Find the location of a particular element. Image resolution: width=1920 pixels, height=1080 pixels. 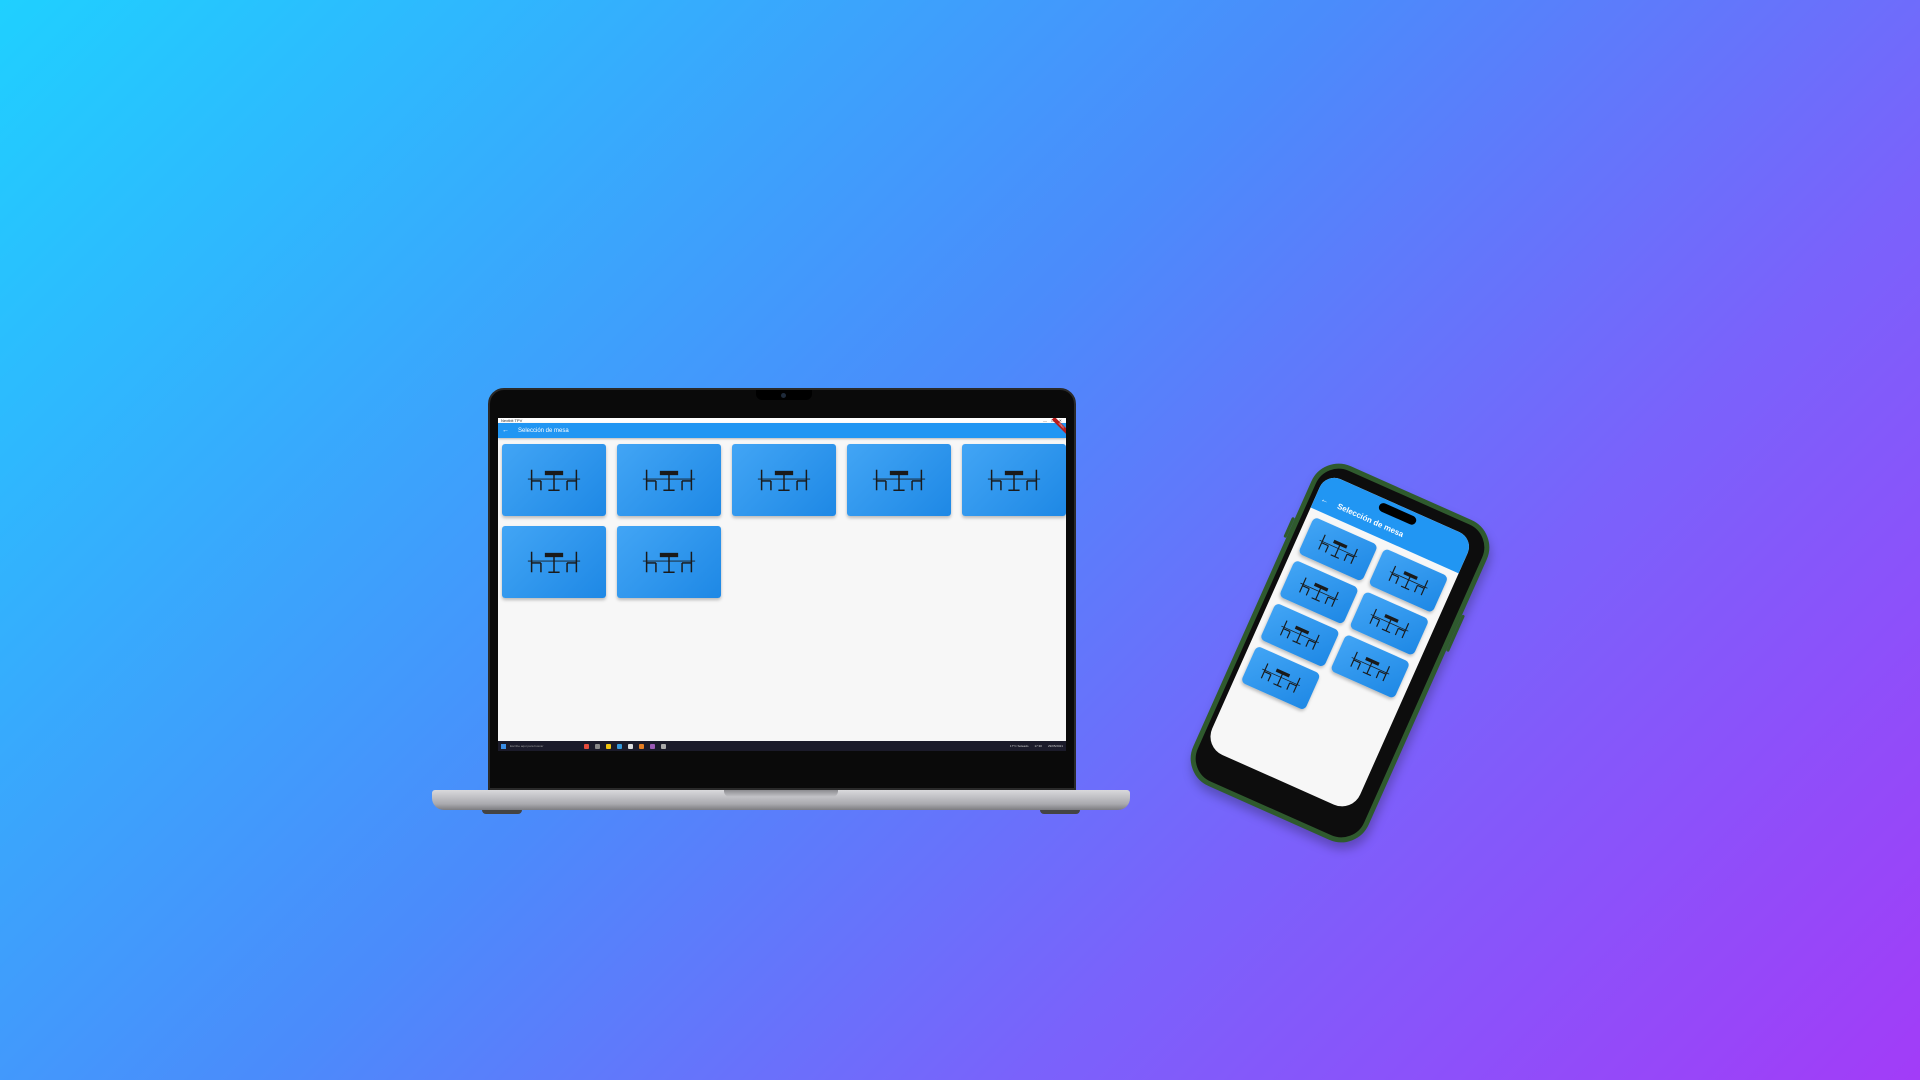

clock: 17:30 is located at coordinates (1038, 746).